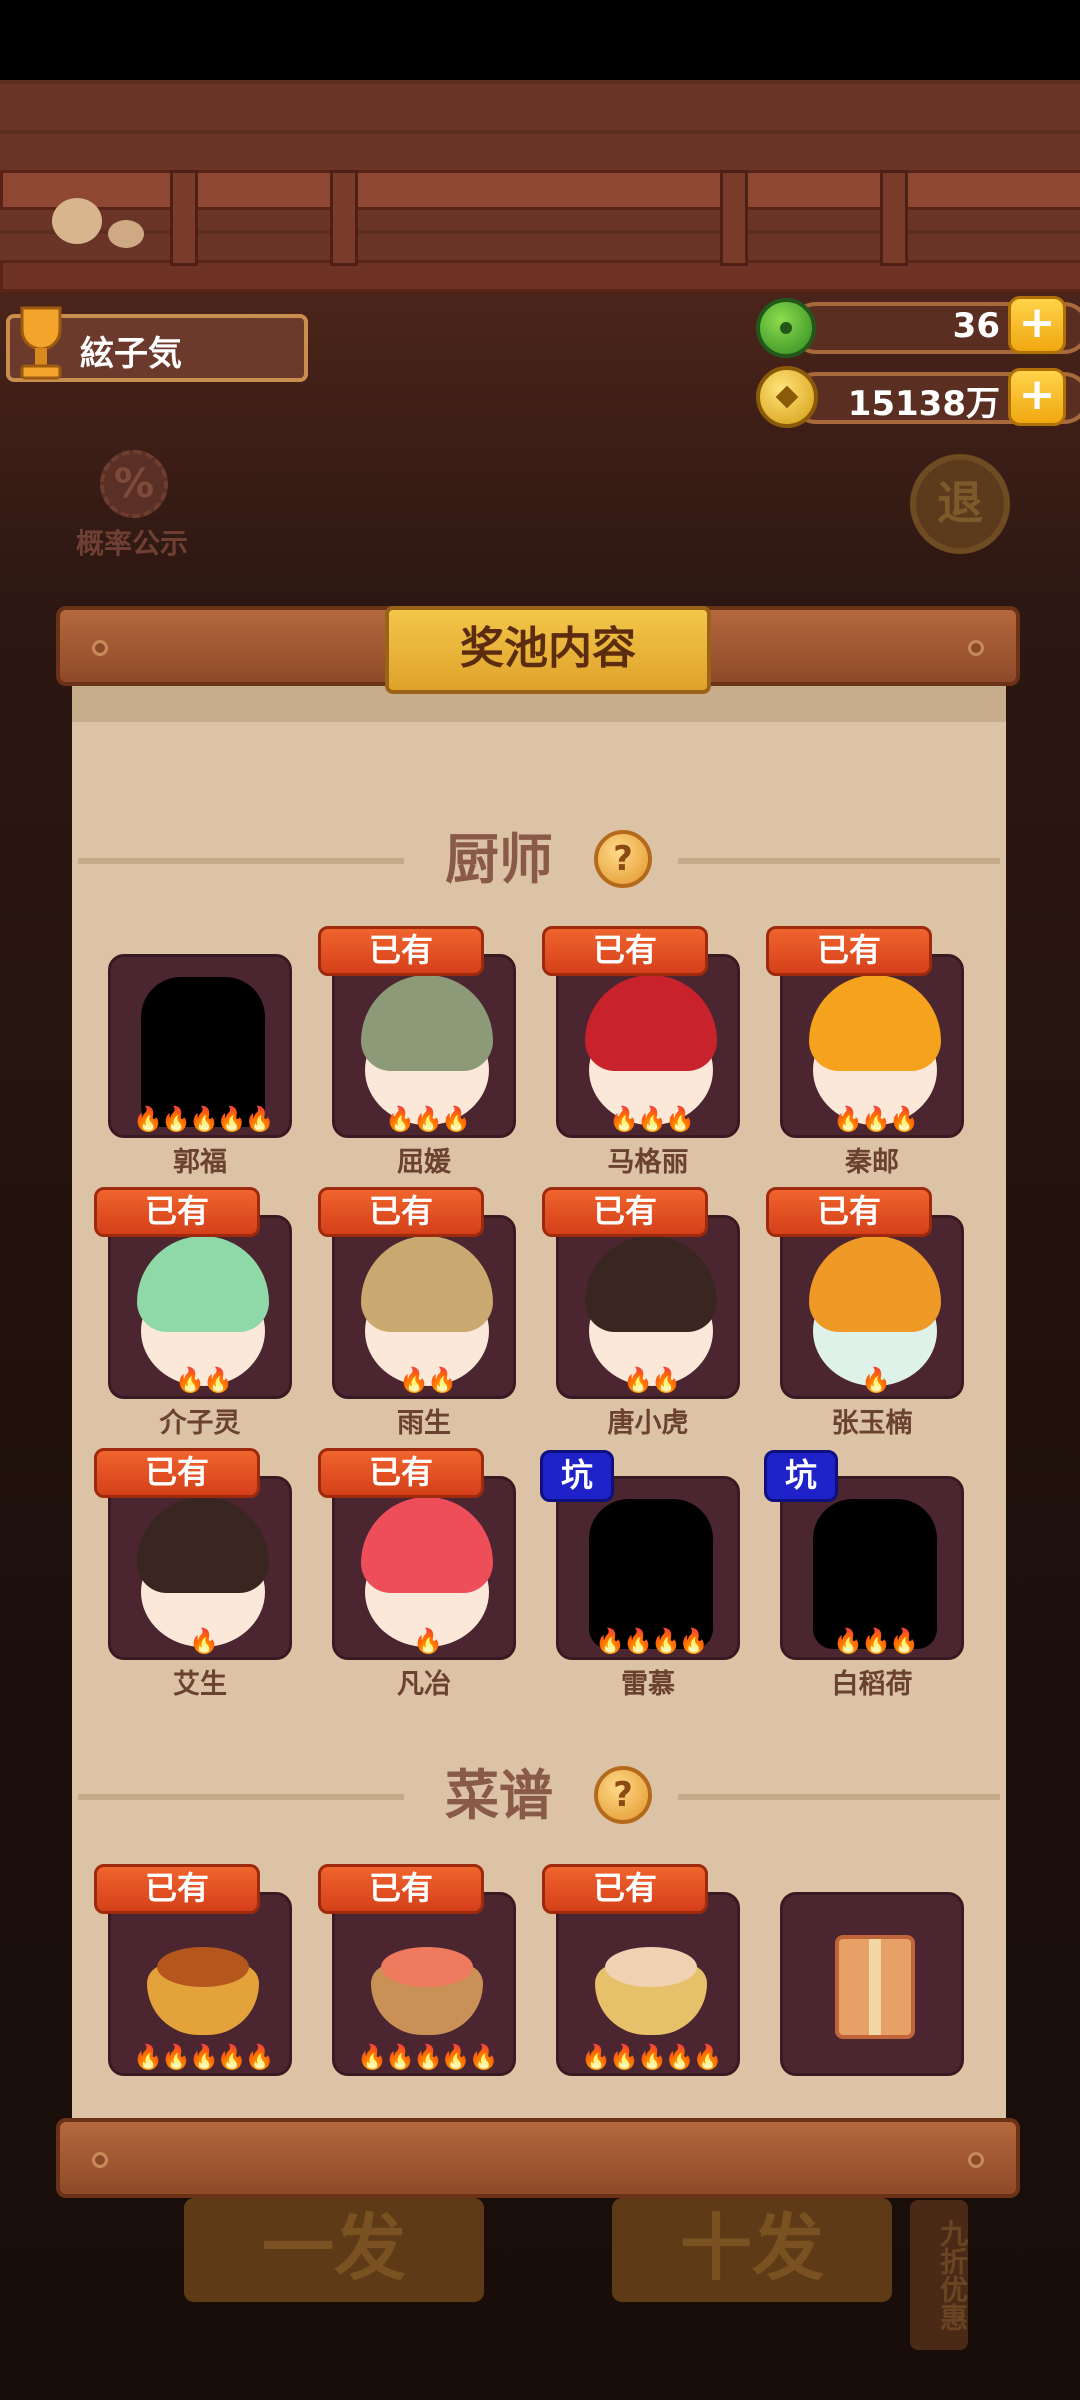  Describe the element at coordinates (538, 2158) in the screenshot. I see `scroll-rod-bottom` at that location.